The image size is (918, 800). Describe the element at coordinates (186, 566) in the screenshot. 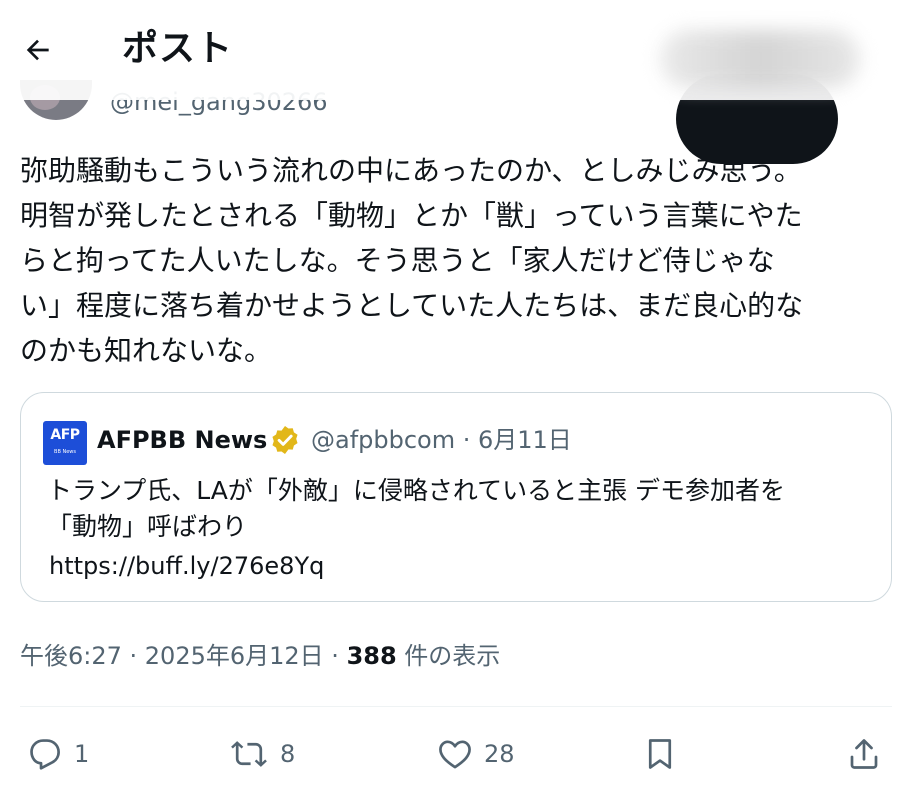

I see `quoted-link: https://buff.ly/276e8Yq` at that location.